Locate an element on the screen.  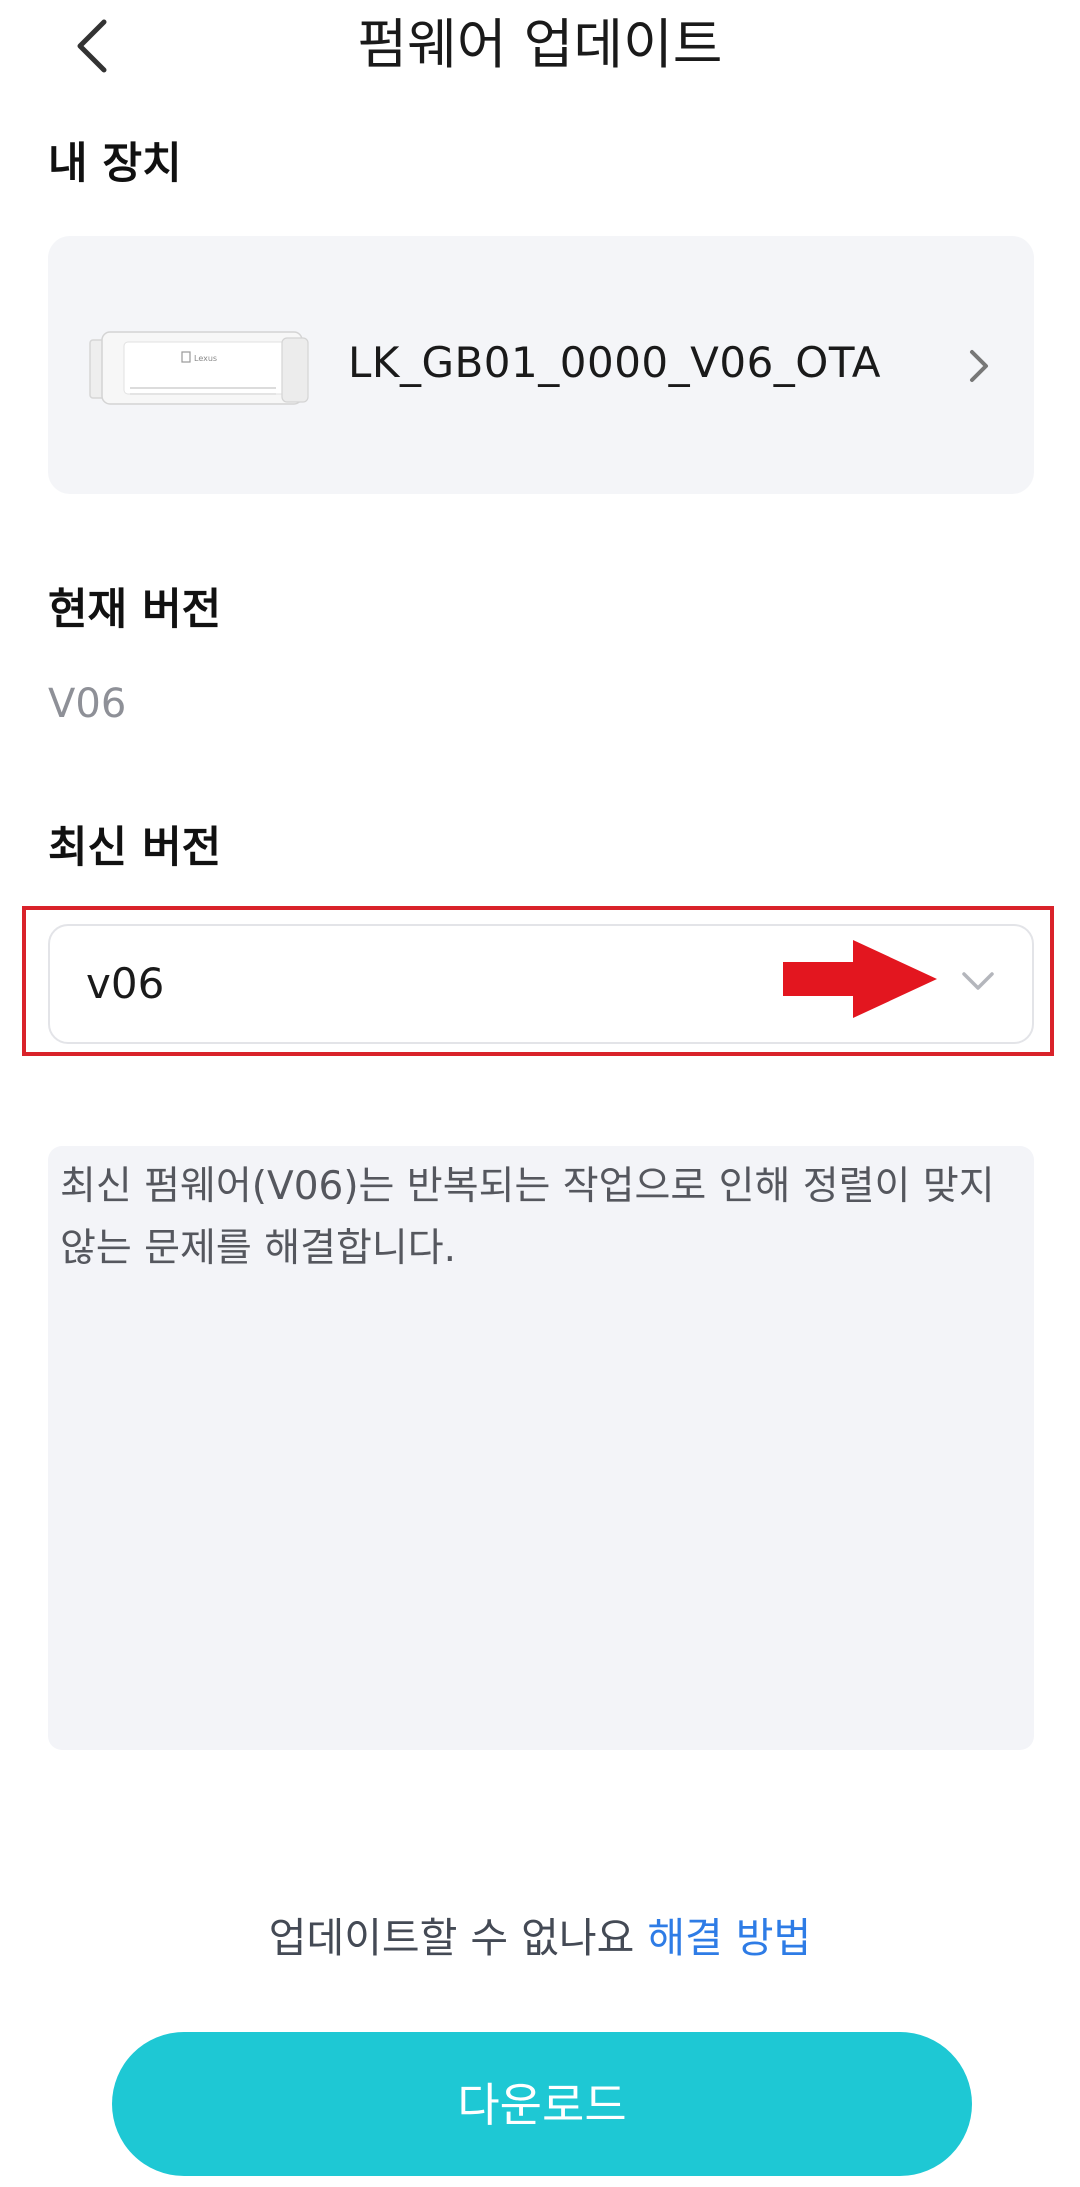
annotation-arrow-icon is located at coordinates (860, 979).